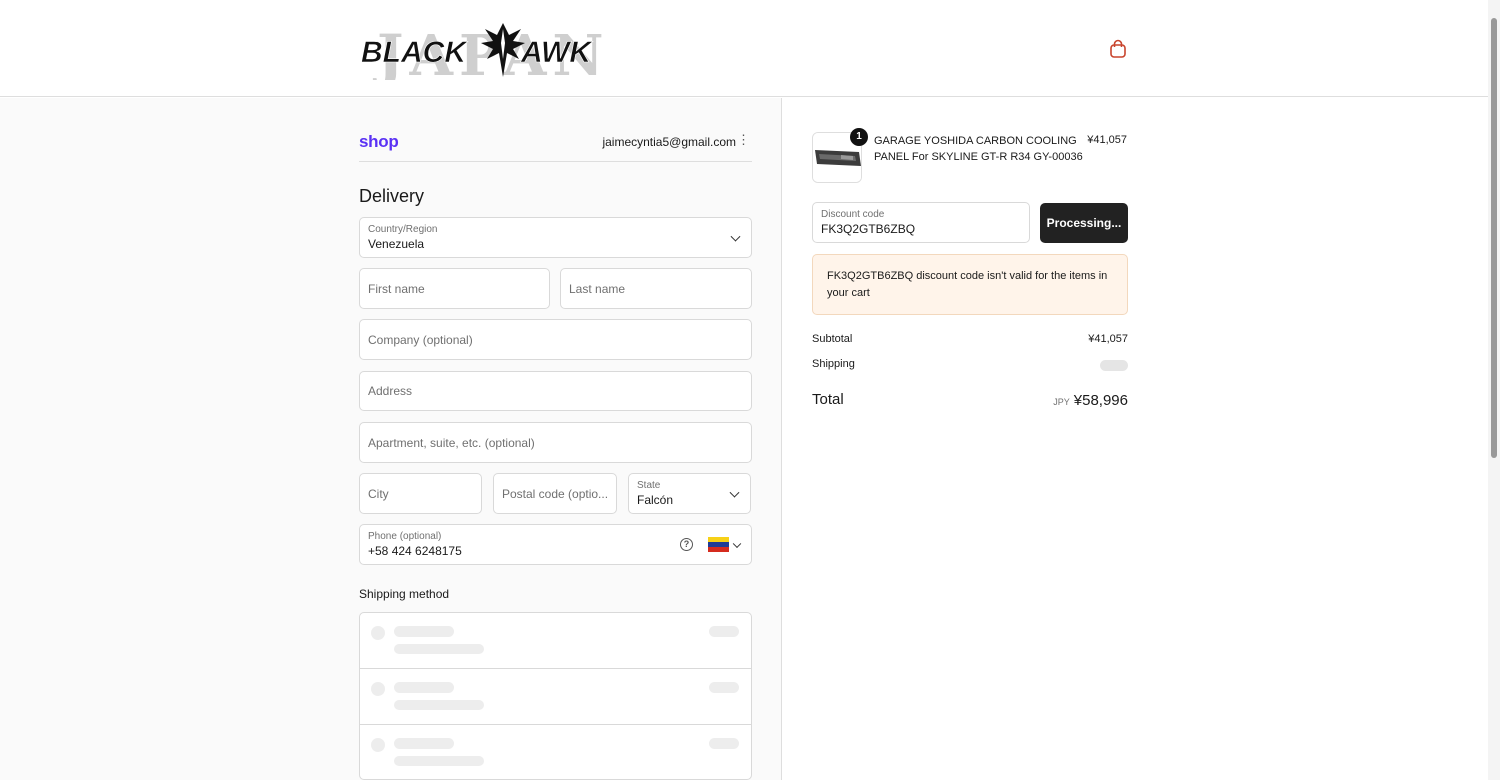  I want to click on scrollbar-thumb, so click(1494, 238).